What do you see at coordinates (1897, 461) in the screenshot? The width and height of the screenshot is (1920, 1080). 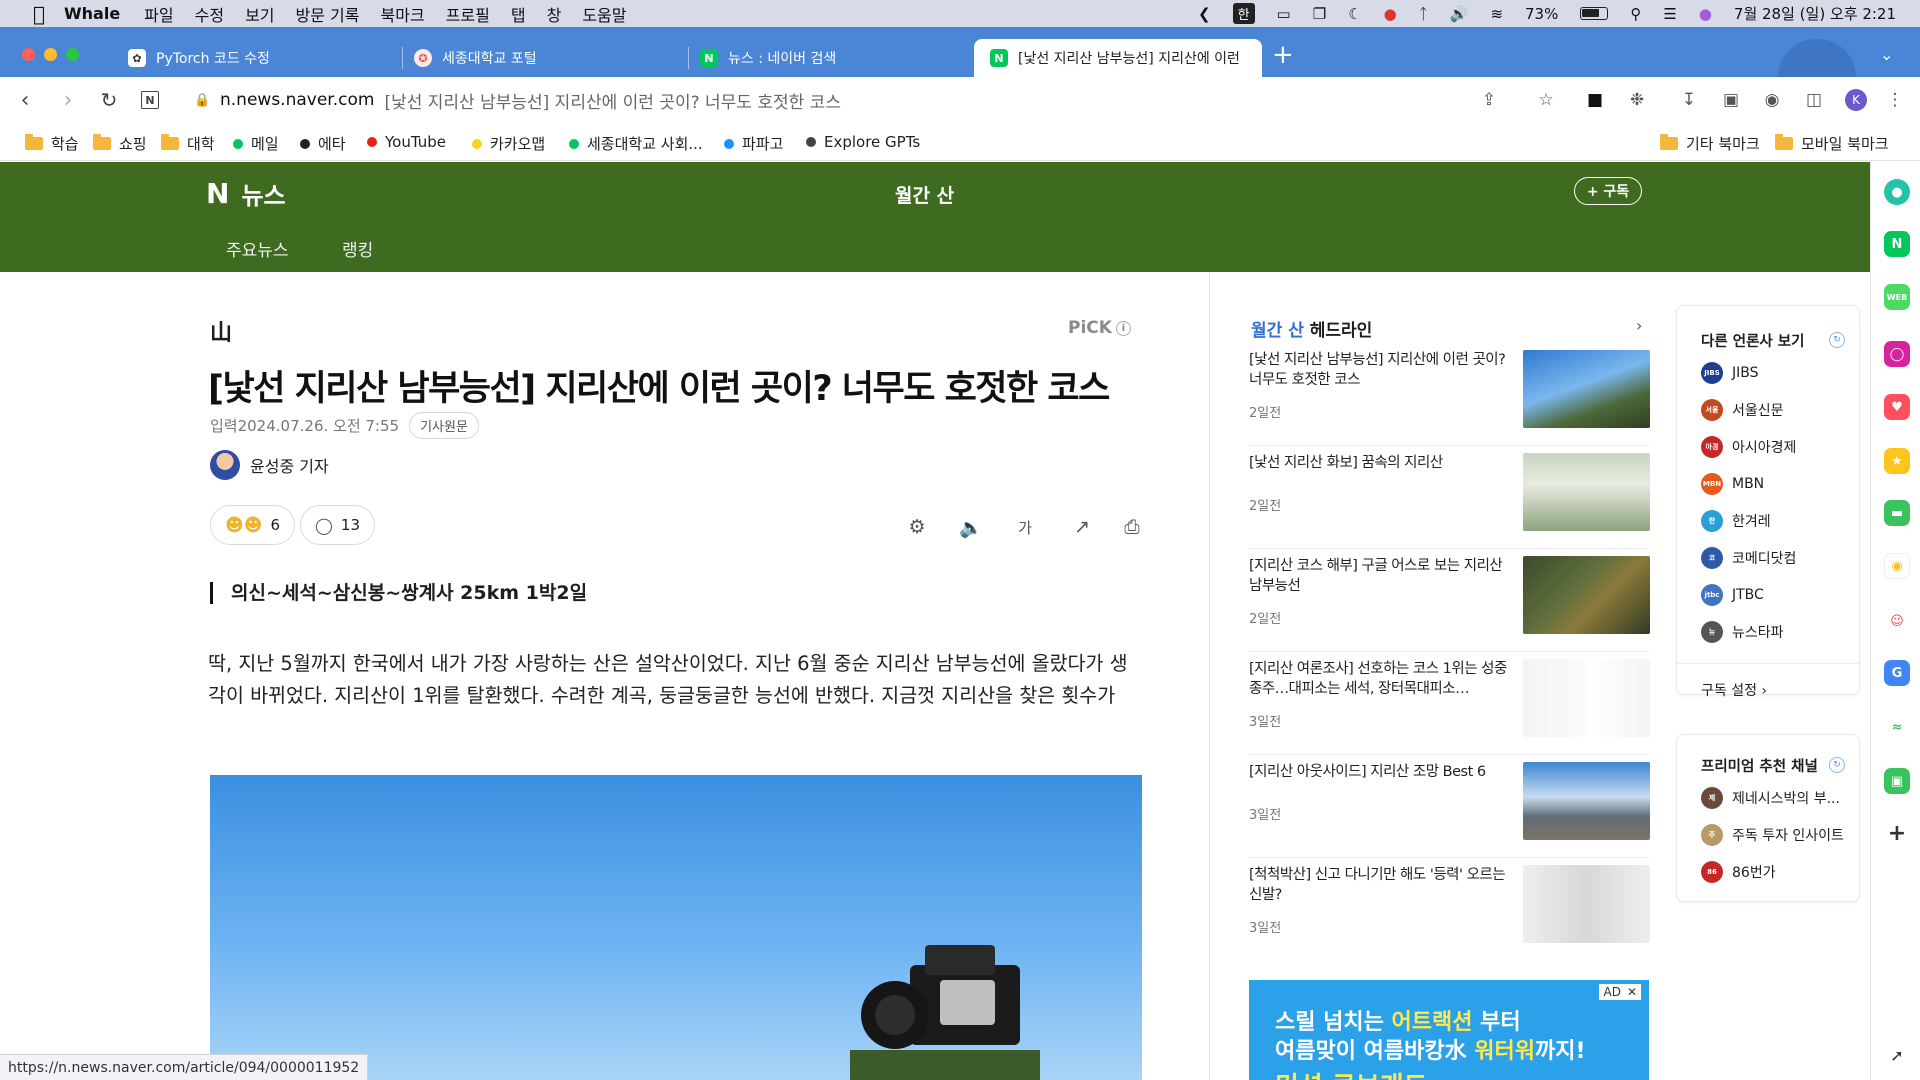 I see `star-icon: ★` at bounding box center [1897, 461].